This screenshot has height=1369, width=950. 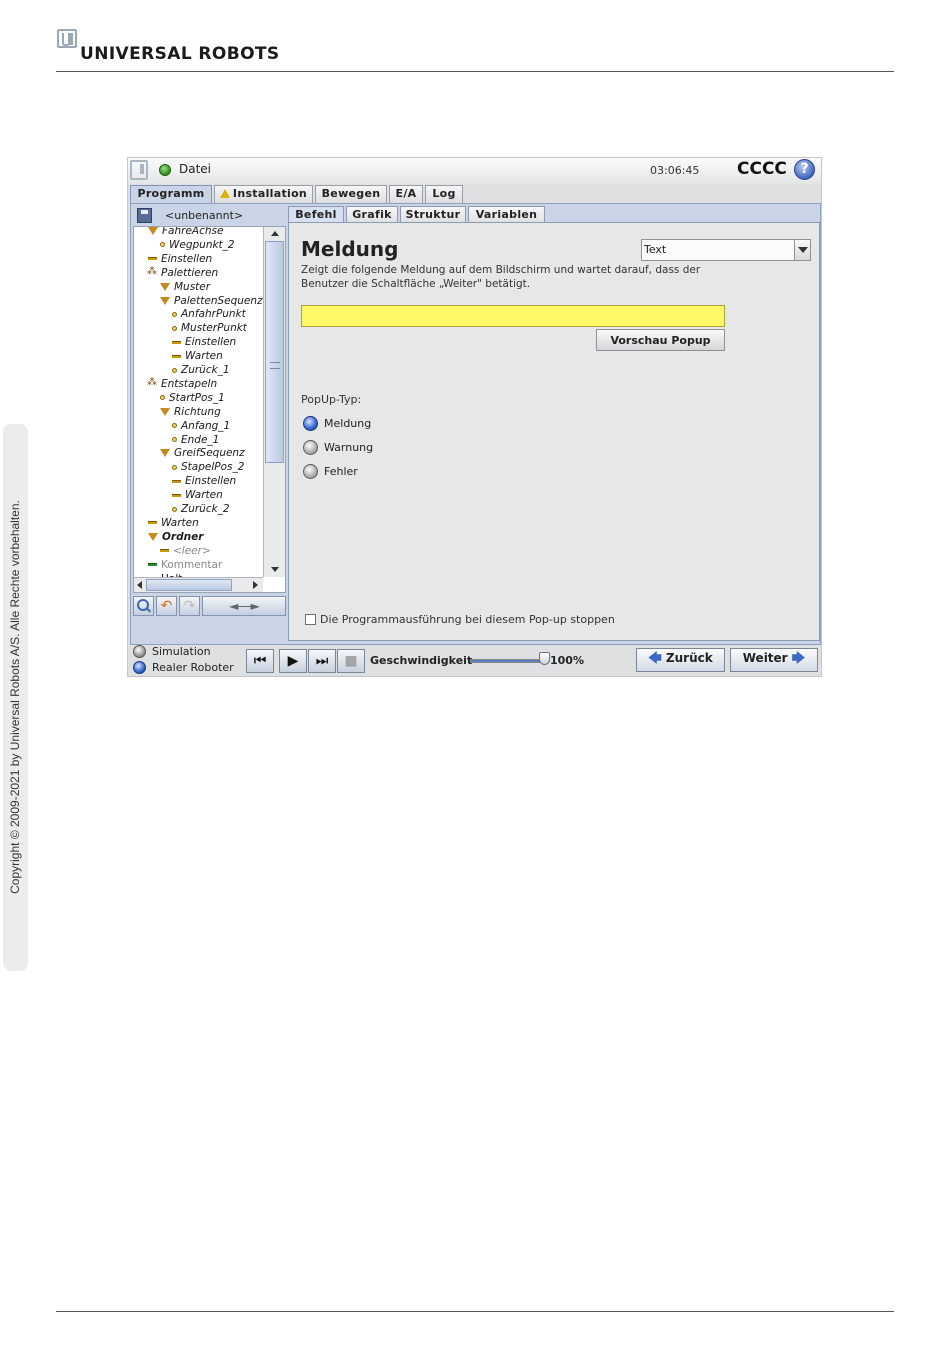 I want to click on scroll-right-icon, so click(x=255, y=585).